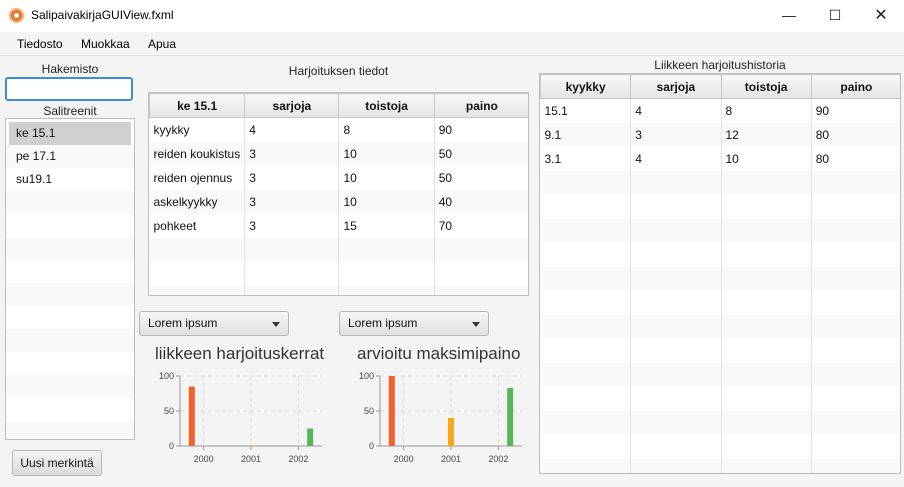 Image resolution: width=904 pixels, height=487 pixels. I want to click on table-cell: 10, so click(386, 153).